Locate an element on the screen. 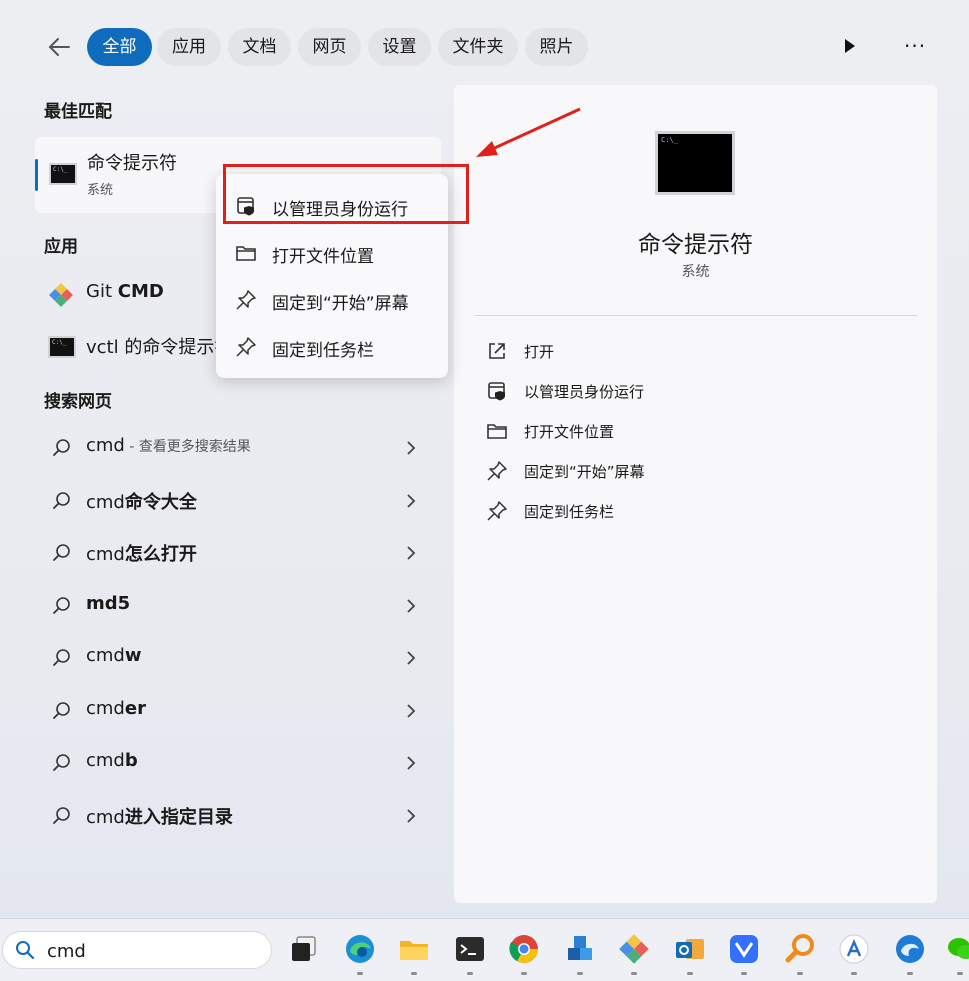 Image resolution: width=969 pixels, height=981 pixels. context-label: 固定到任务栏 is located at coordinates (323, 351).